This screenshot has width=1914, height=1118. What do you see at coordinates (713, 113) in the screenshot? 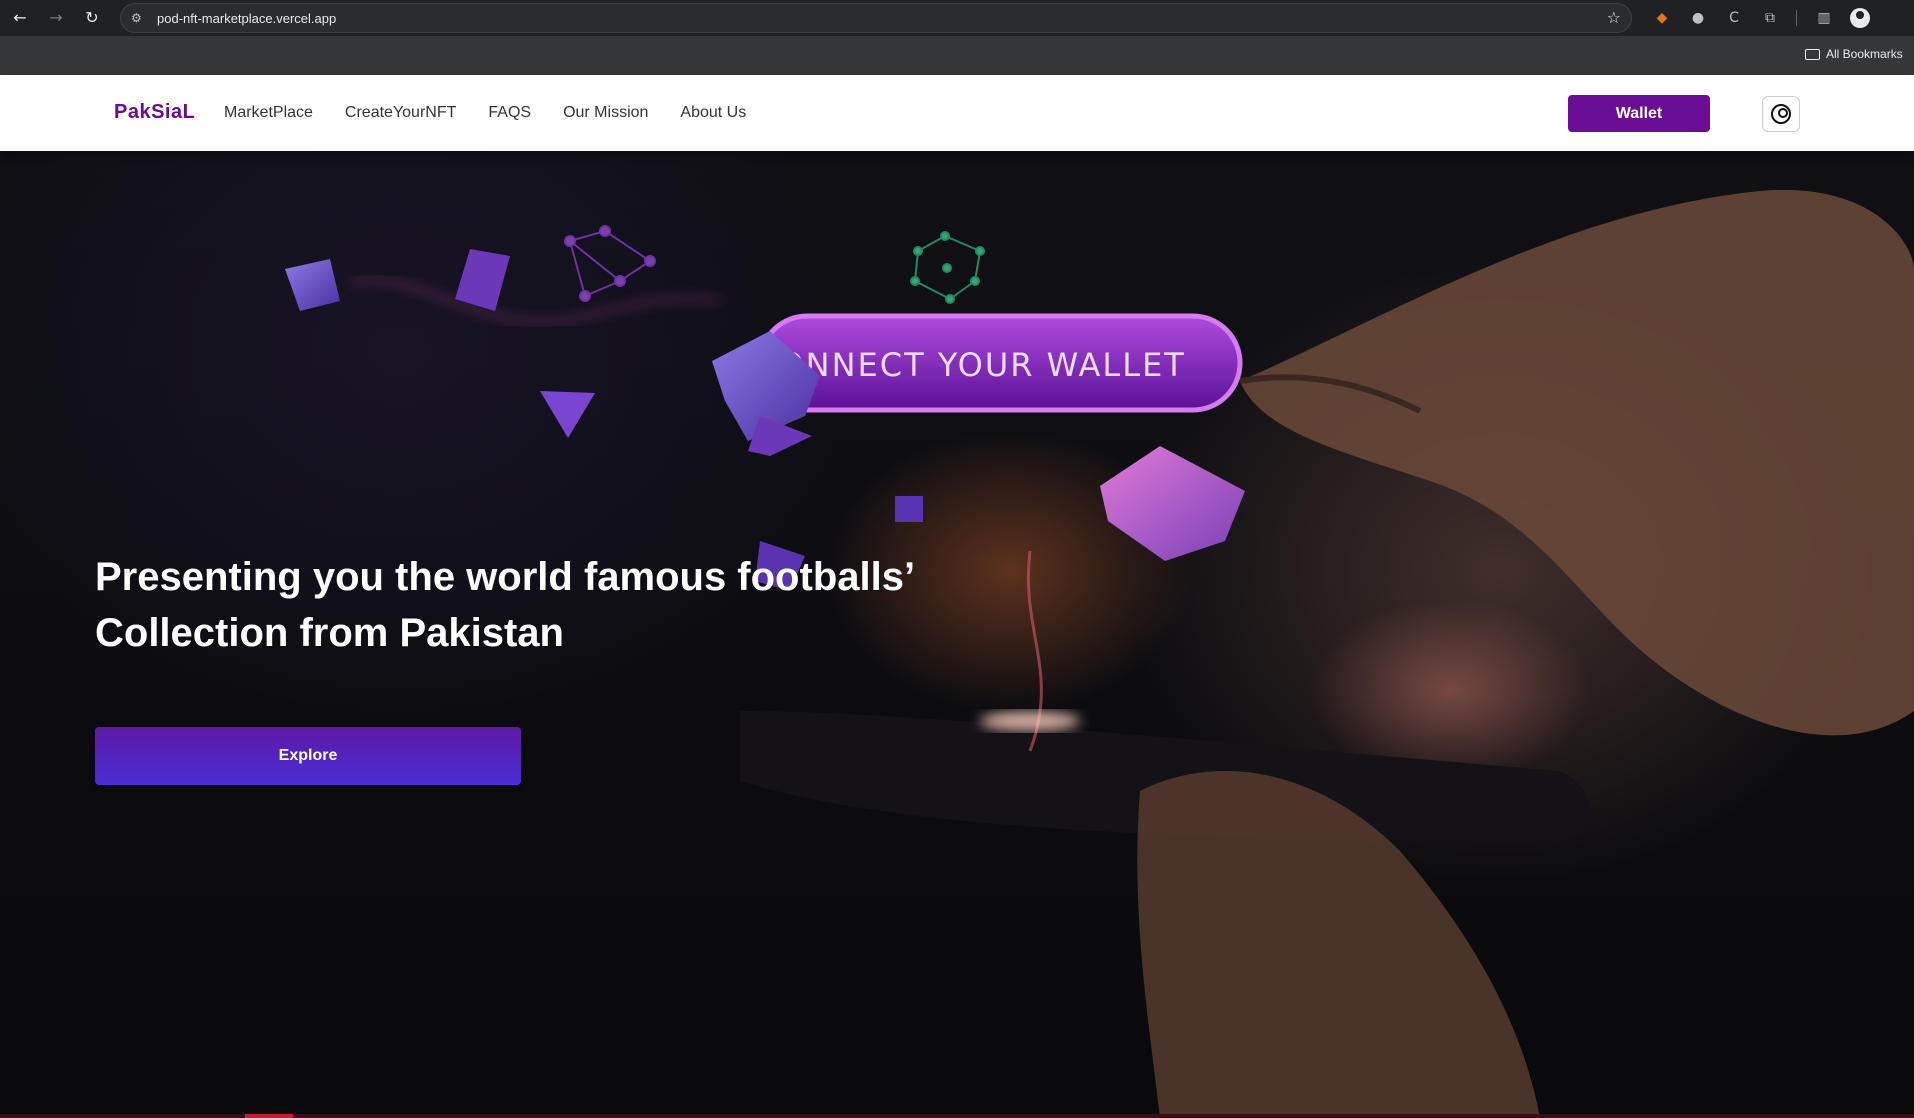
I see `nav-link-about-us: About Us` at bounding box center [713, 113].